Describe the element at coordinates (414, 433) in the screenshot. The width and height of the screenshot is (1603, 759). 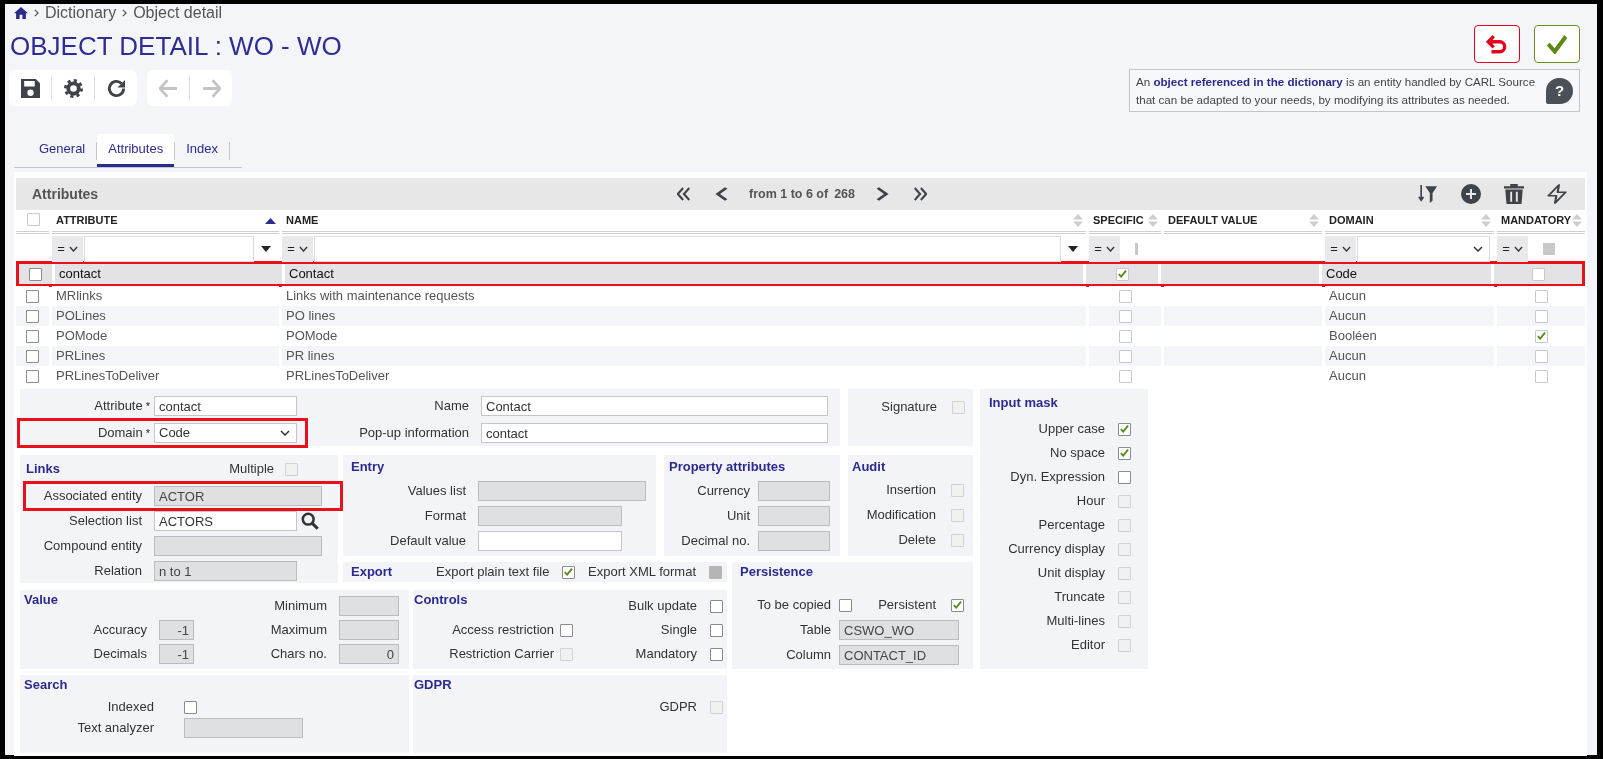
I see `field-label: Pop-up information` at that location.